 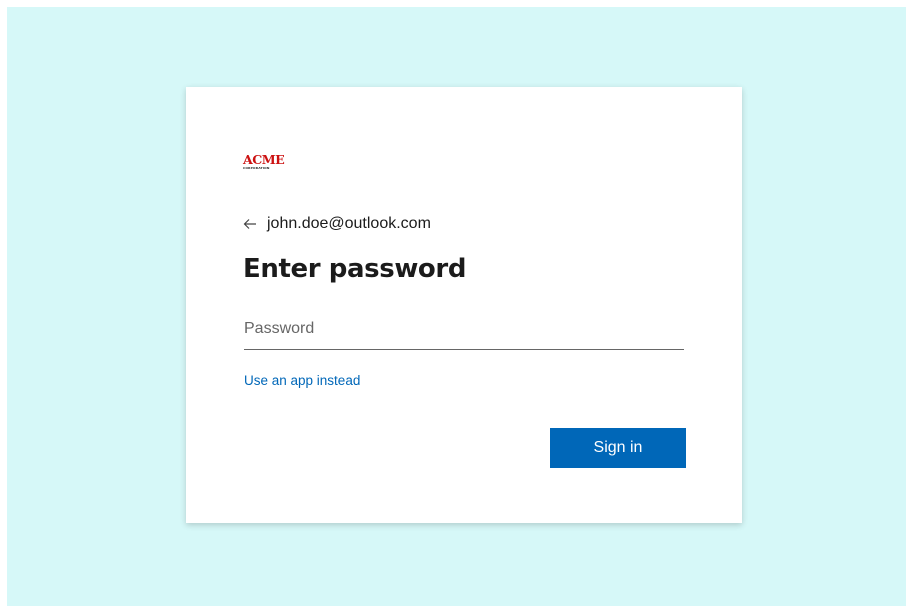 I want to click on password-input, so click(x=464, y=329).